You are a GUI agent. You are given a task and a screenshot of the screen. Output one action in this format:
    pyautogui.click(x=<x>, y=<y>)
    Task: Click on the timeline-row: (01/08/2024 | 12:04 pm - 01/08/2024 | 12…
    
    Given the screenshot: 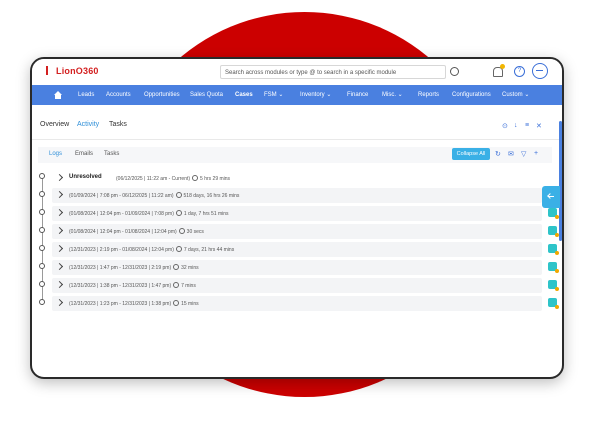 What is the action you would take?
    pyautogui.click(x=305, y=231)
    